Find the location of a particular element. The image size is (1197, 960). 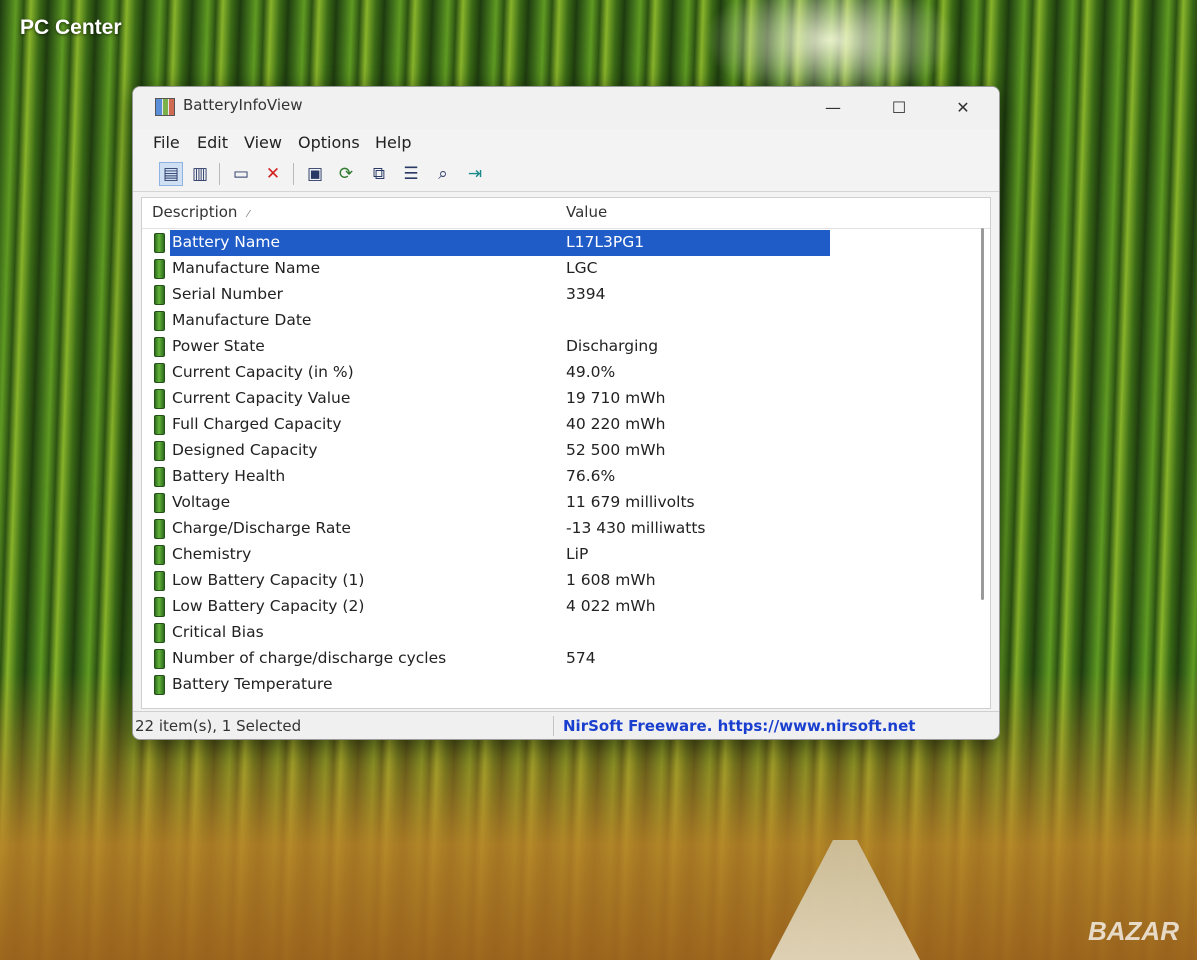

refresh-icon: ⟳ is located at coordinates (346, 174).